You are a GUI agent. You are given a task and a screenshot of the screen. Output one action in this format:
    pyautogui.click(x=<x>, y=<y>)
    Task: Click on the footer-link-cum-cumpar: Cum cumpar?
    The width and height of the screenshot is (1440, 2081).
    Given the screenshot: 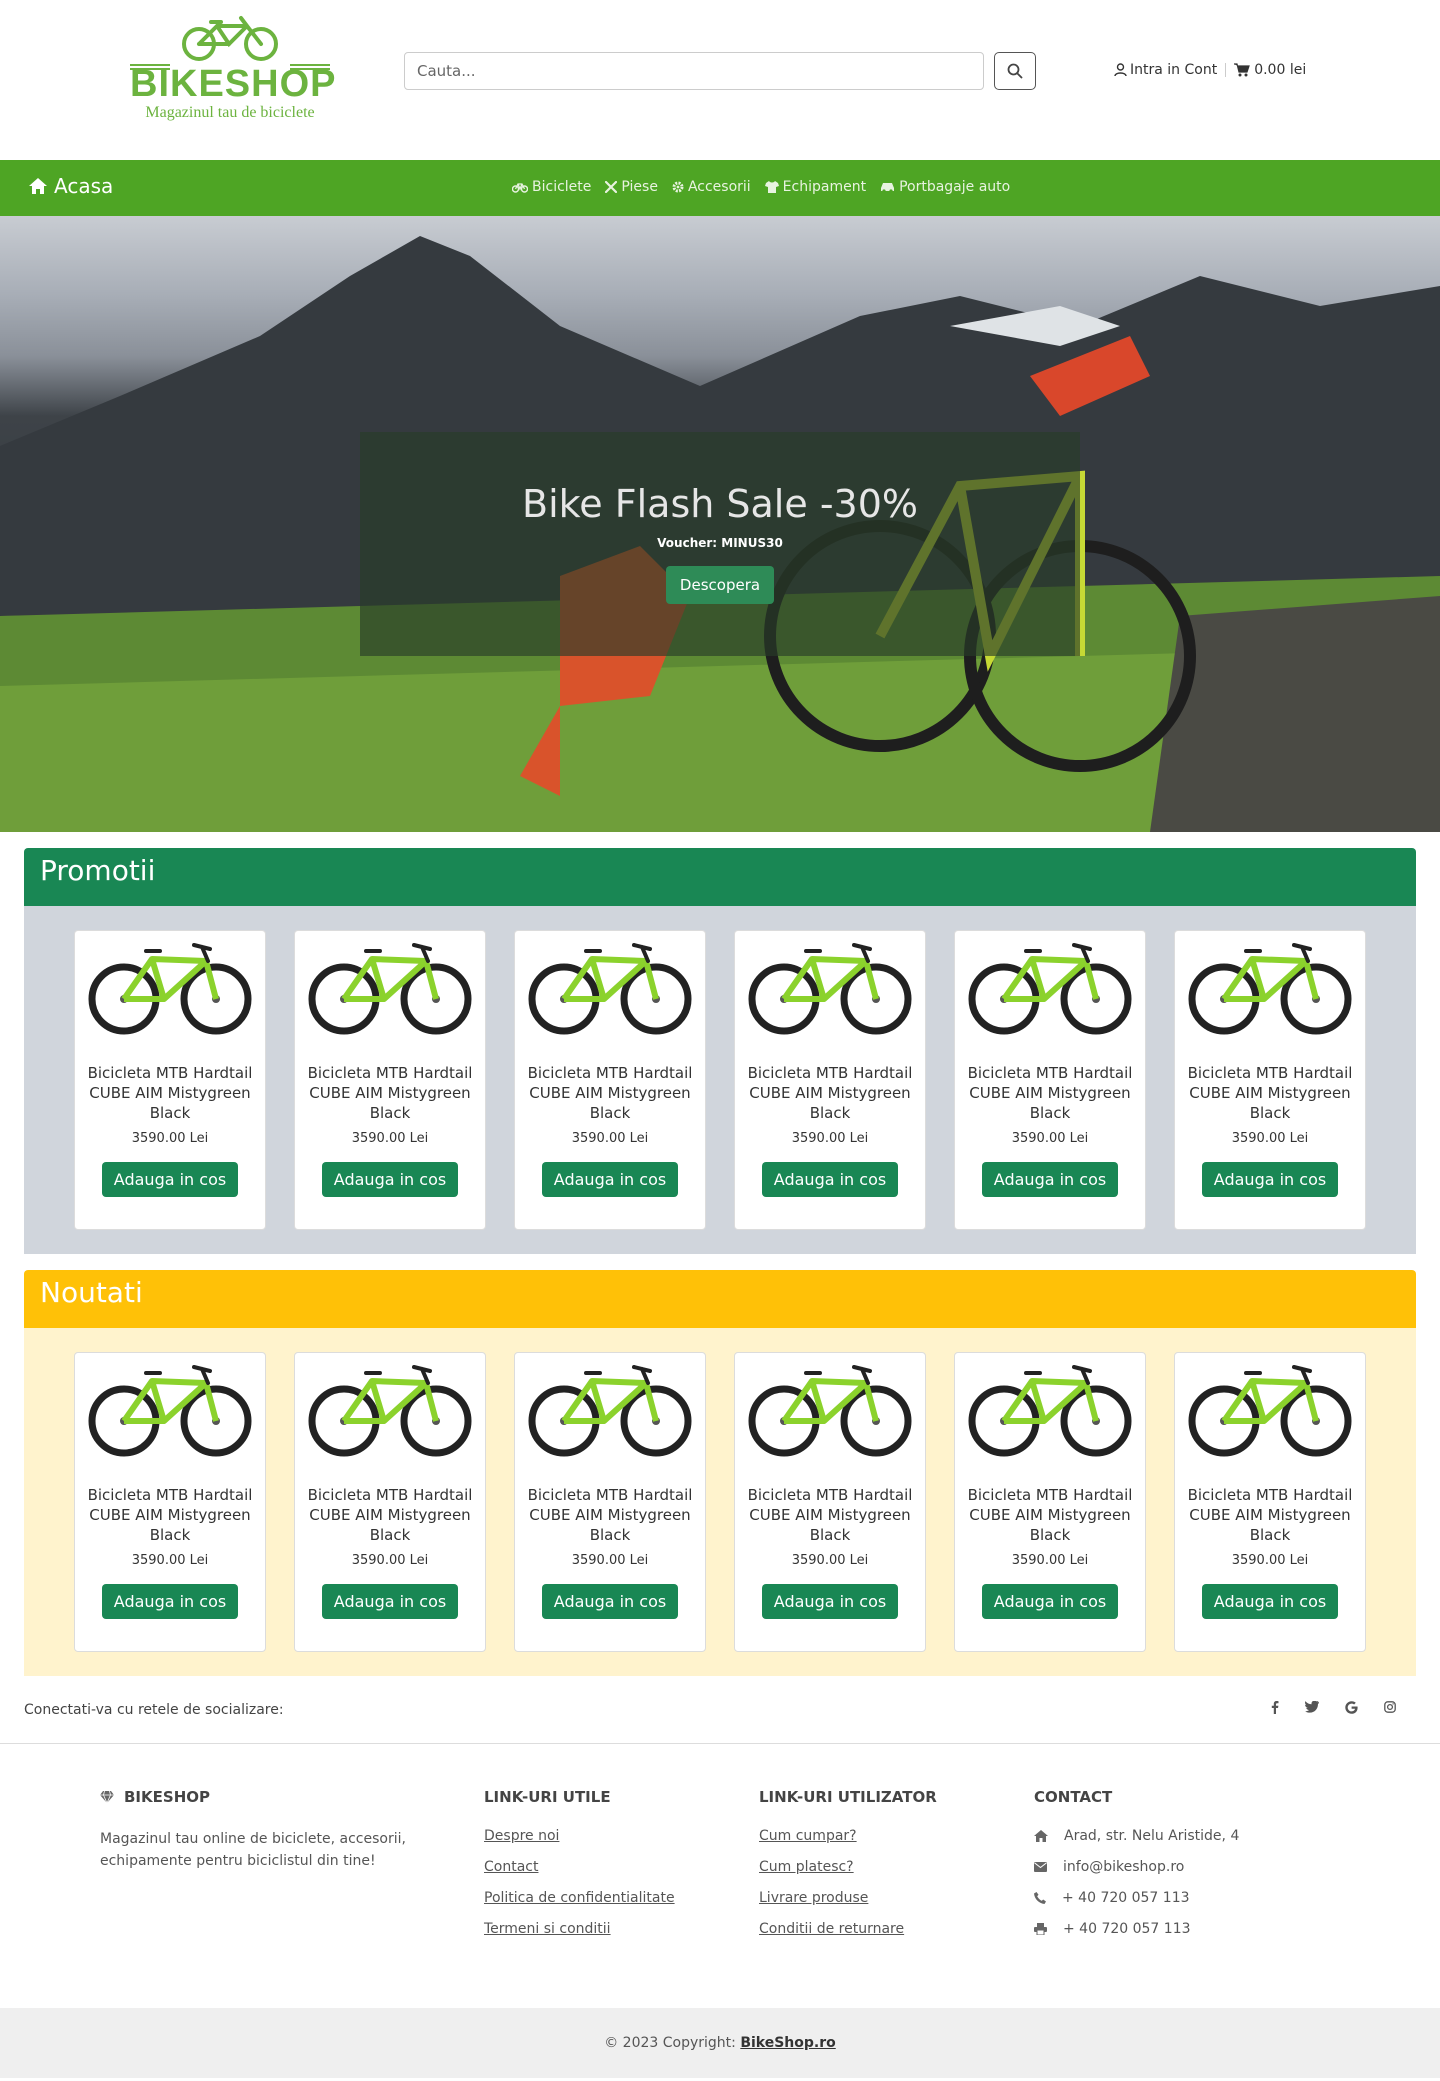 What is the action you would take?
    pyautogui.click(x=869, y=1836)
    